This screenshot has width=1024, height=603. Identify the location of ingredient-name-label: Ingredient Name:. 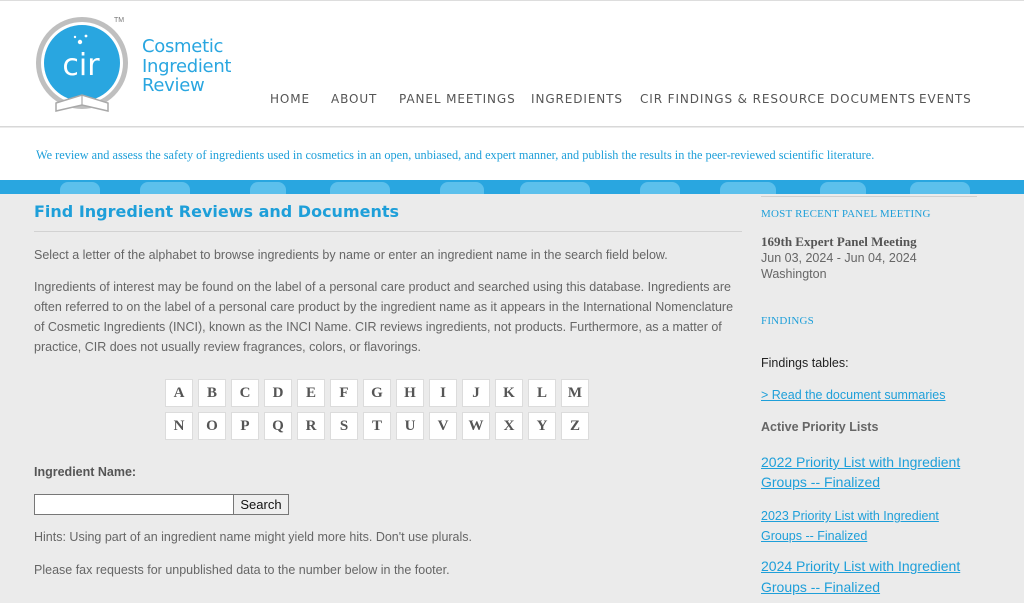
(85, 472).